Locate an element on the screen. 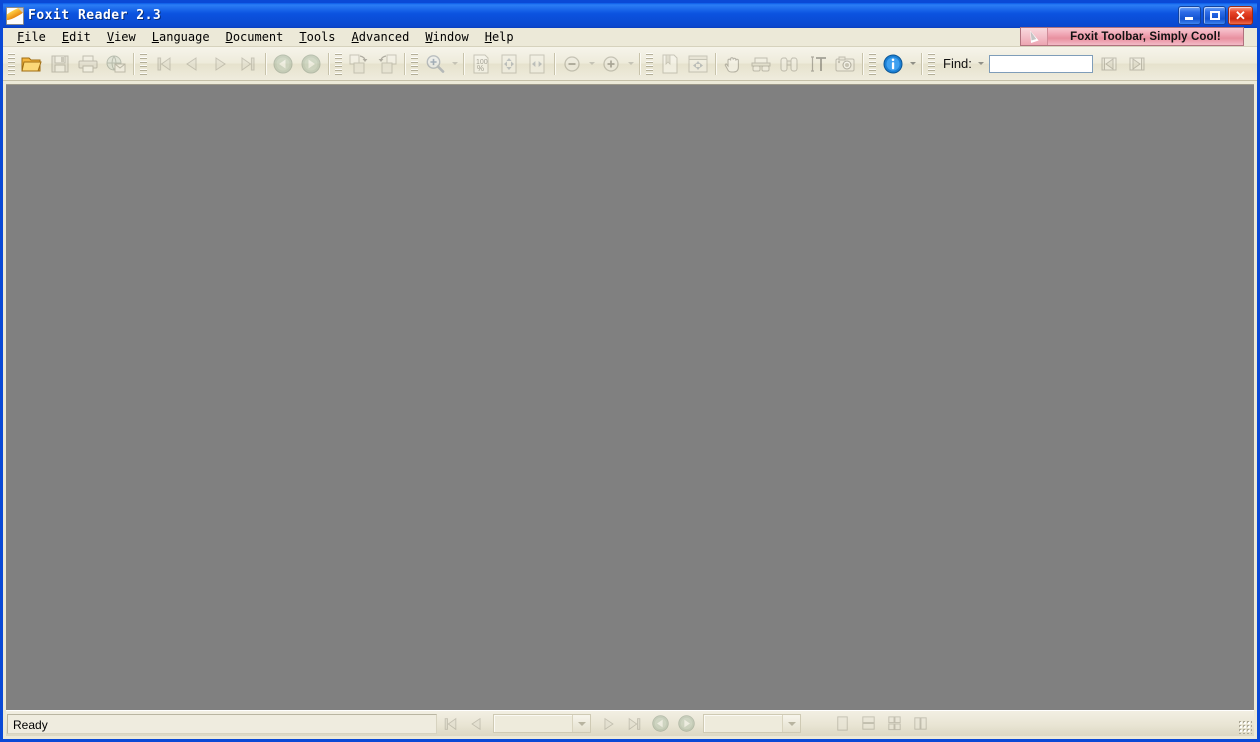  menu-item-advanced: Advanced is located at coordinates (381, 37).